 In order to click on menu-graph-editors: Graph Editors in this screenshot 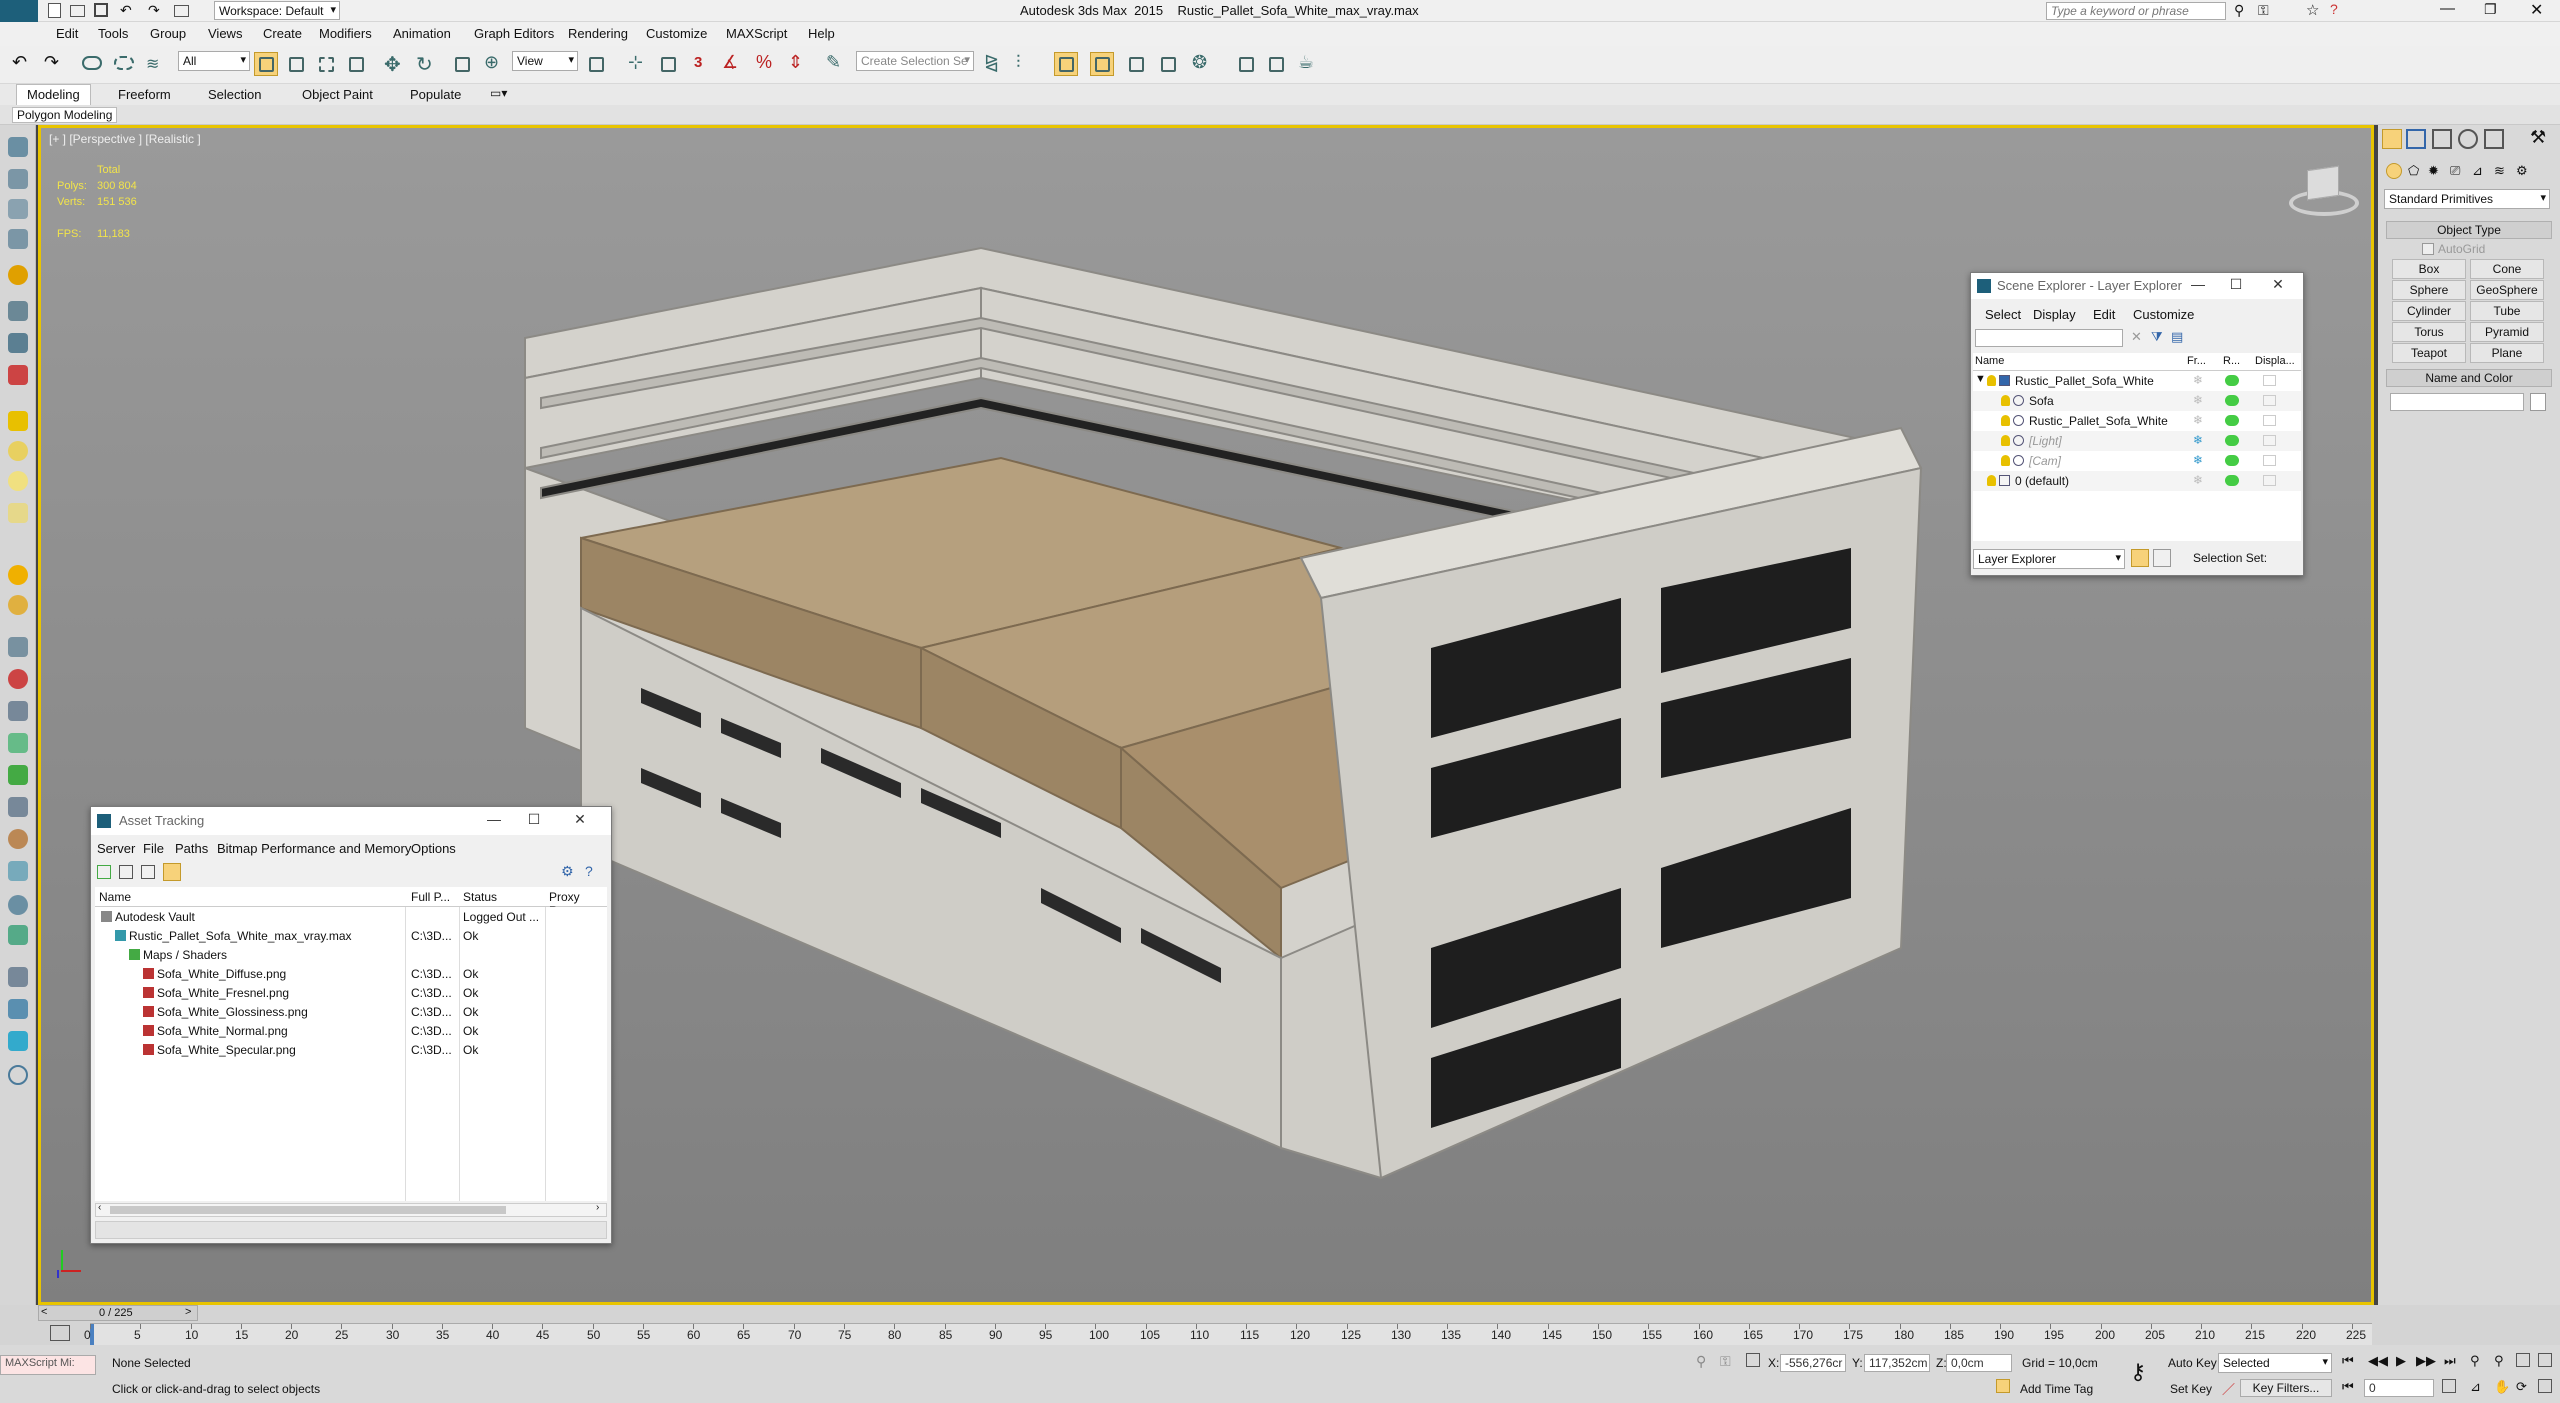, I will do `click(514, 33)`.